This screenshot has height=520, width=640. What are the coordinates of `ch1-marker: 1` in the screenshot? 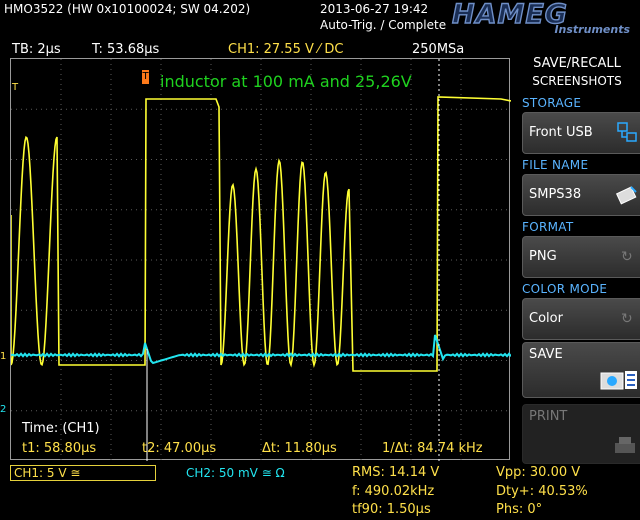 It's located at (3, 356).